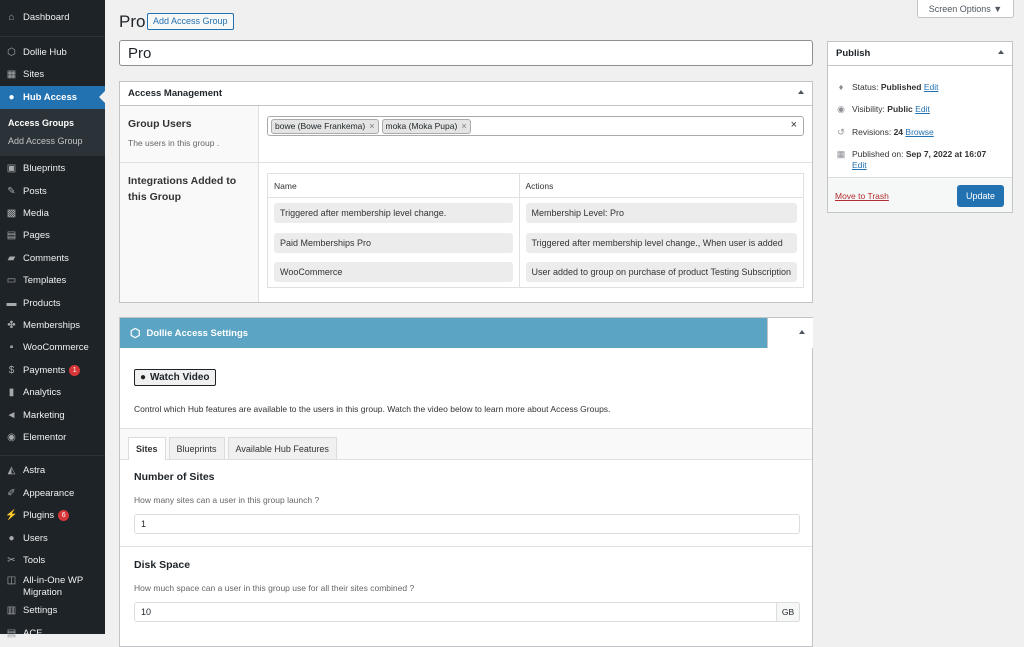  Describe the element at coordinates (32, 633) in the screenshot. I see `sidebar-item-label: ACF` at that location.